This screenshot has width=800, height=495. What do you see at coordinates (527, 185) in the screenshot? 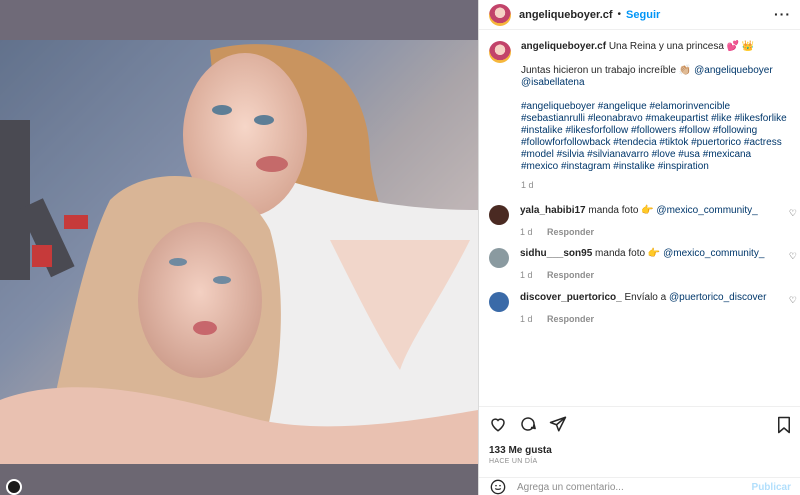
I see `caption-time: 1 d` at bounding box center [527, 185].